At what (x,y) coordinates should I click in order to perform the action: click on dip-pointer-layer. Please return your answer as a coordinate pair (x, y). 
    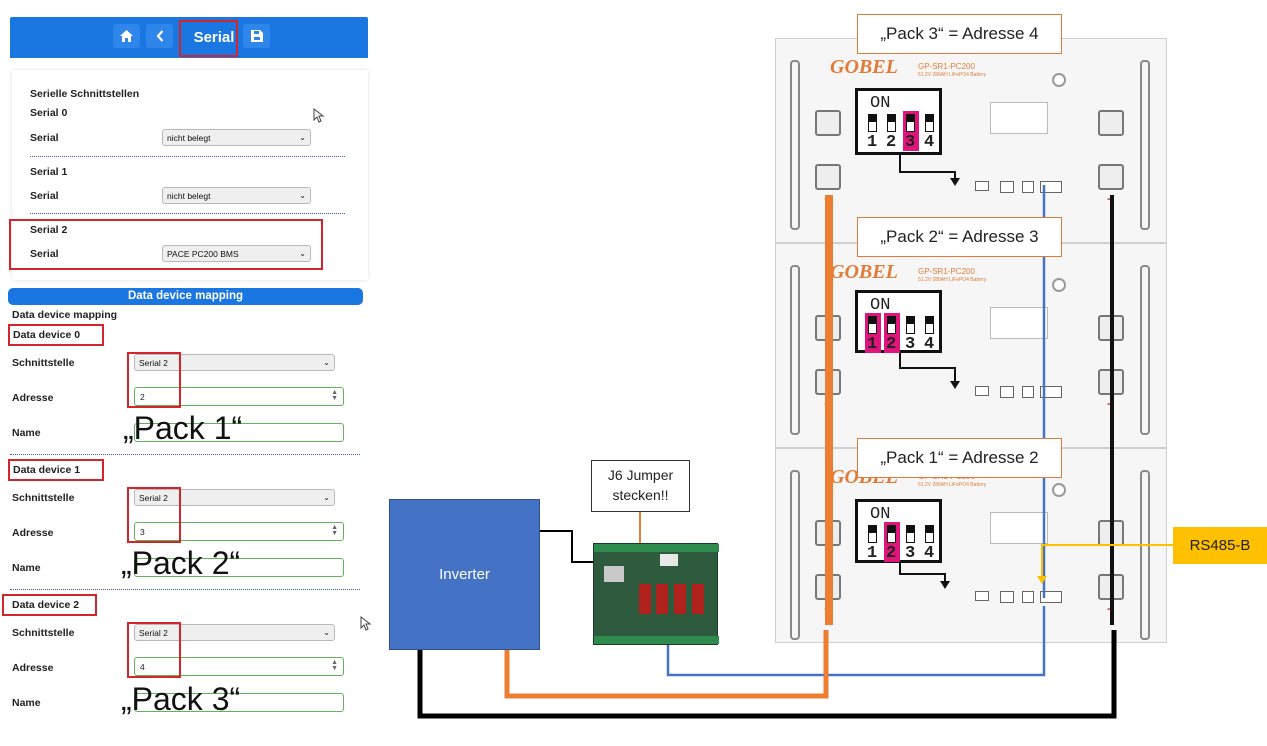
    Looking at the image, I should click on (929, 372).